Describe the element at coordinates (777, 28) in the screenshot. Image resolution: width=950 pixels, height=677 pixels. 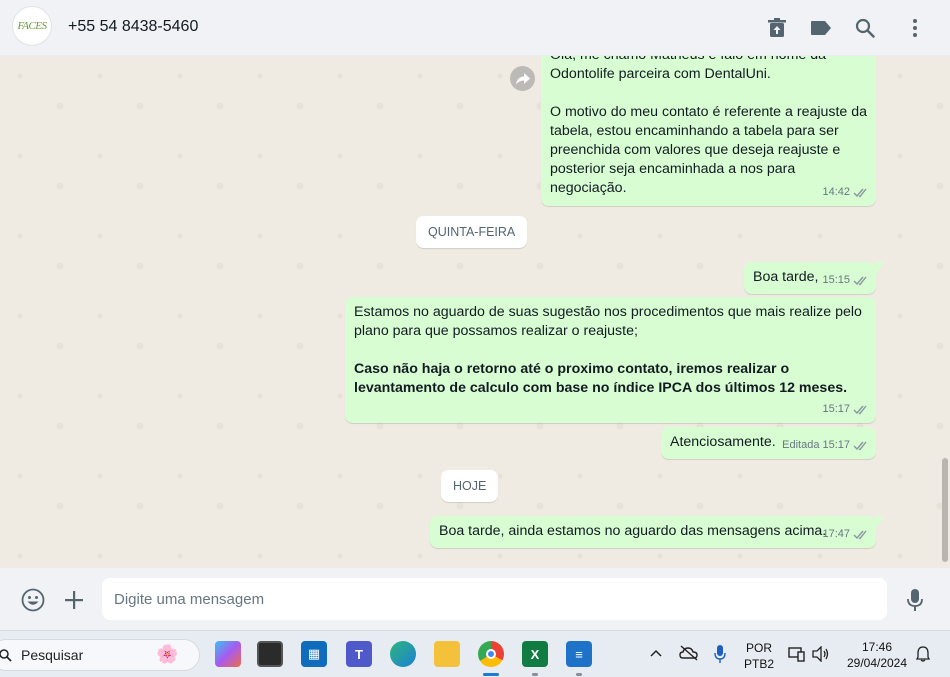
I see `delete-icon` at that location.